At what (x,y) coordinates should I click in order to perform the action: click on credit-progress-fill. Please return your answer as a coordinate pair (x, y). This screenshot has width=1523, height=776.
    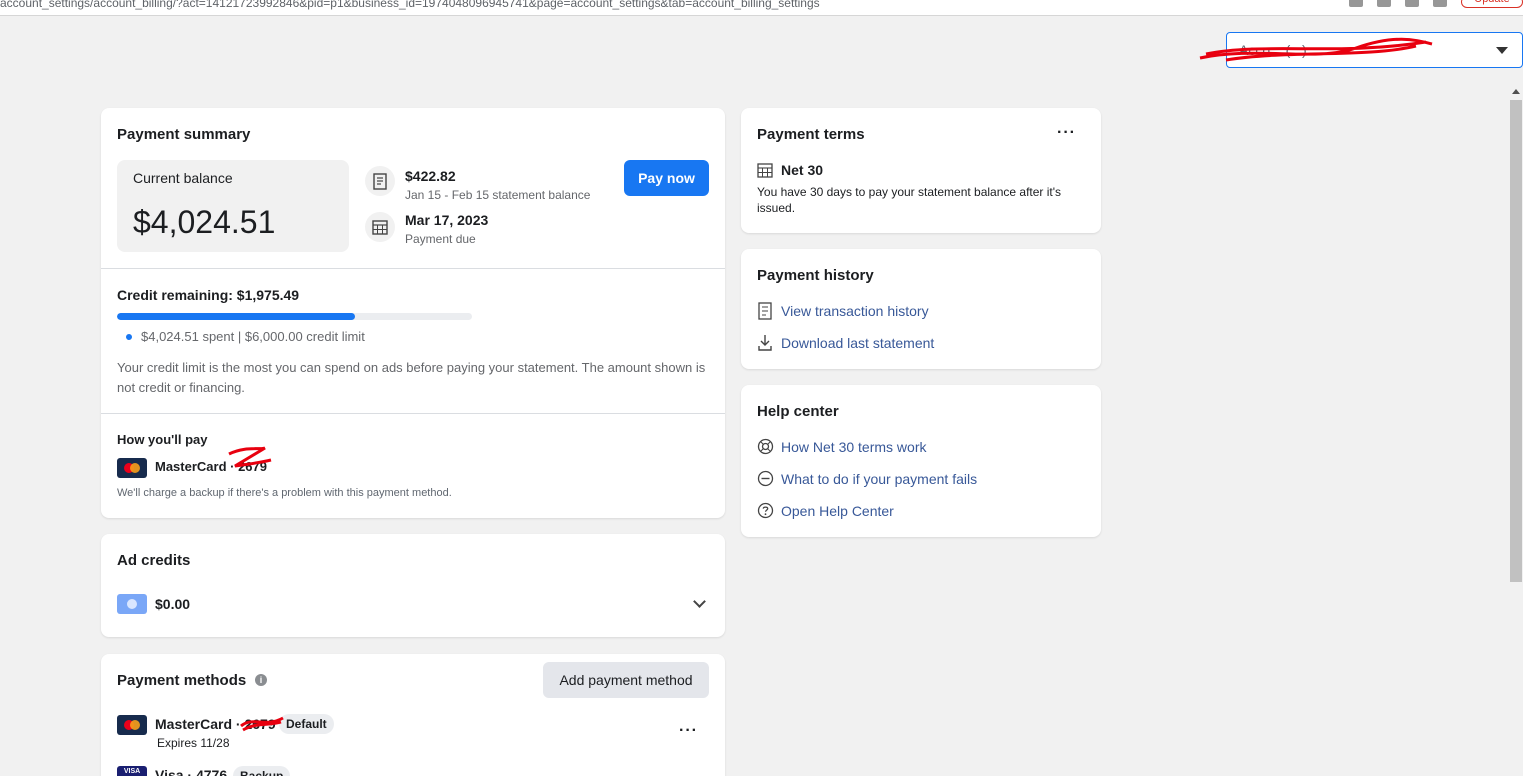
    Looking at the image, I should click on (236, 316).